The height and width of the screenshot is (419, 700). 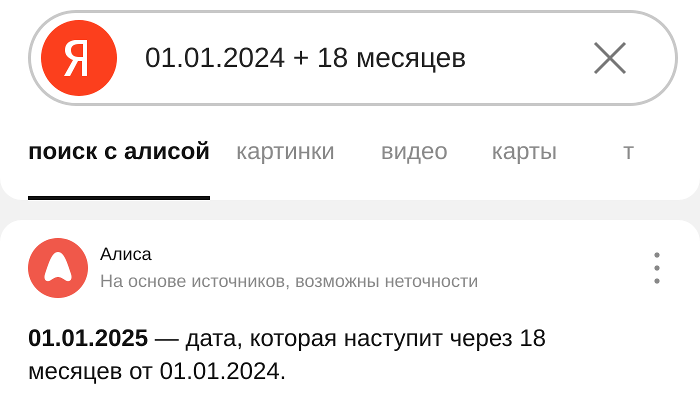 What do you see at coordinates (285, 169) in the screenshot?
I see `tab: картинки` at bounding box center [285, 169].